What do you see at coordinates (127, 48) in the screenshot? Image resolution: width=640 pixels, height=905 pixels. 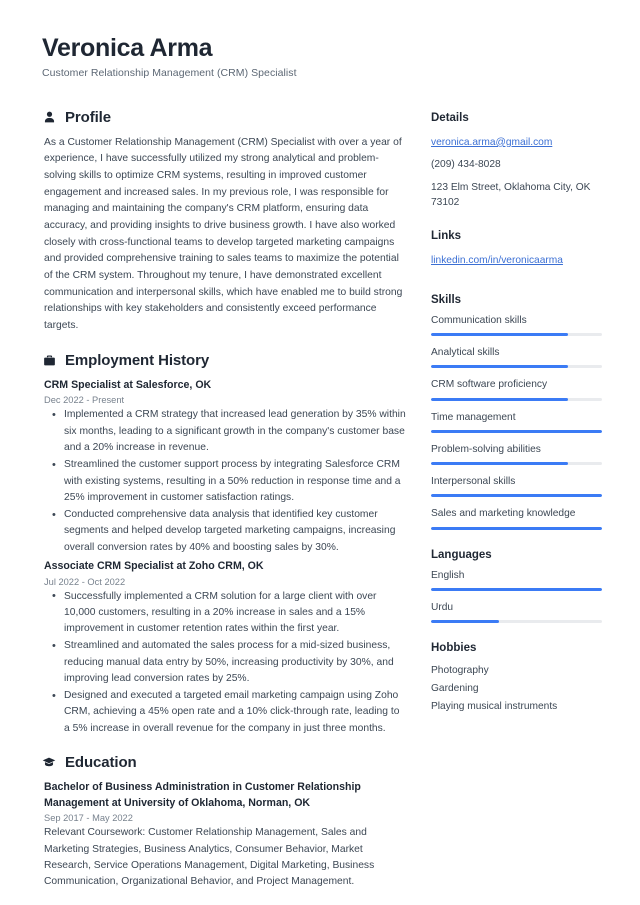 I see `candidate-name: Veronica Arma` at bounding box center [127, 48].